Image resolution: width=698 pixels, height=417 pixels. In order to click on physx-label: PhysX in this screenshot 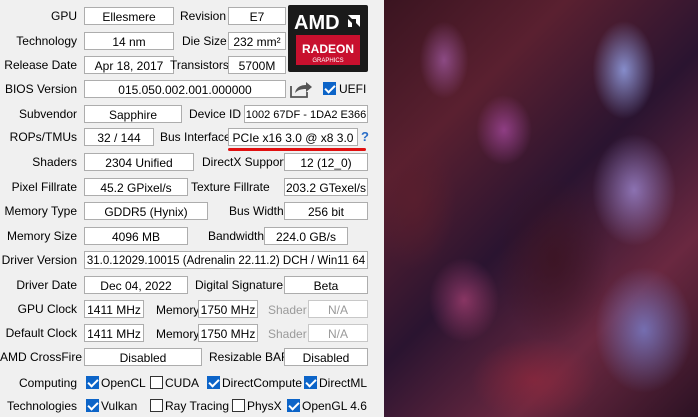, I will do `click(264, 406)`.